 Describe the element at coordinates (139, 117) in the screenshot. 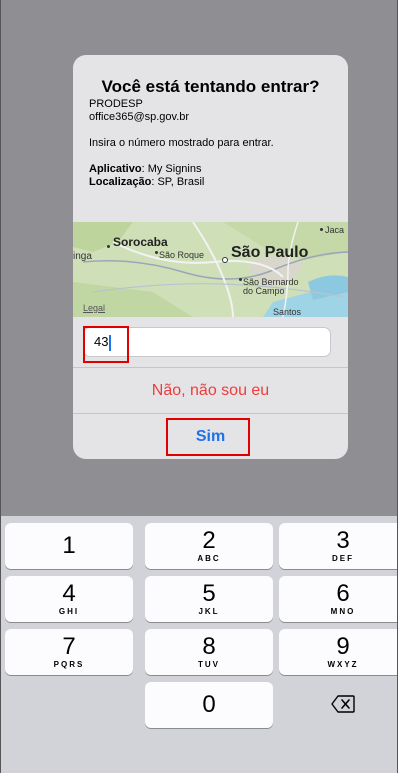

I see `account-email: office365@sp.gov.br` at that location.